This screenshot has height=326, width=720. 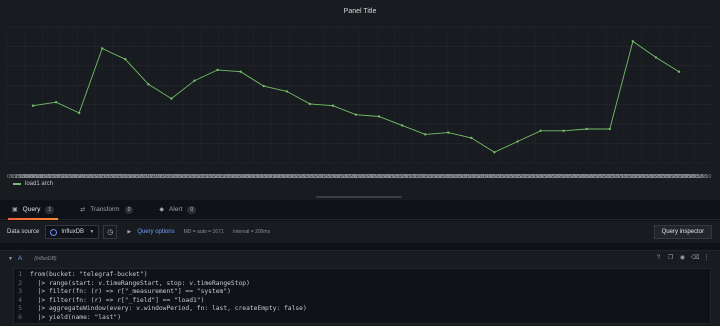 What do you see at coordinates (231, 232) in the screenshot?
I see `query-options-meta: MD = auto = 1671 Interval = 200ms` at bounding box center [231, 232].